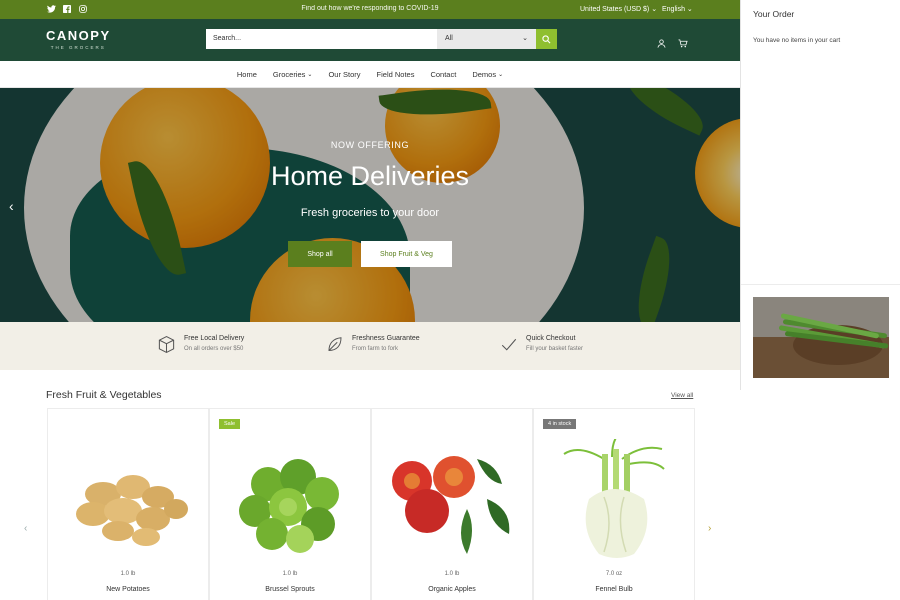  I want to click on carousel-next-icon: ›, so click(709, 528).